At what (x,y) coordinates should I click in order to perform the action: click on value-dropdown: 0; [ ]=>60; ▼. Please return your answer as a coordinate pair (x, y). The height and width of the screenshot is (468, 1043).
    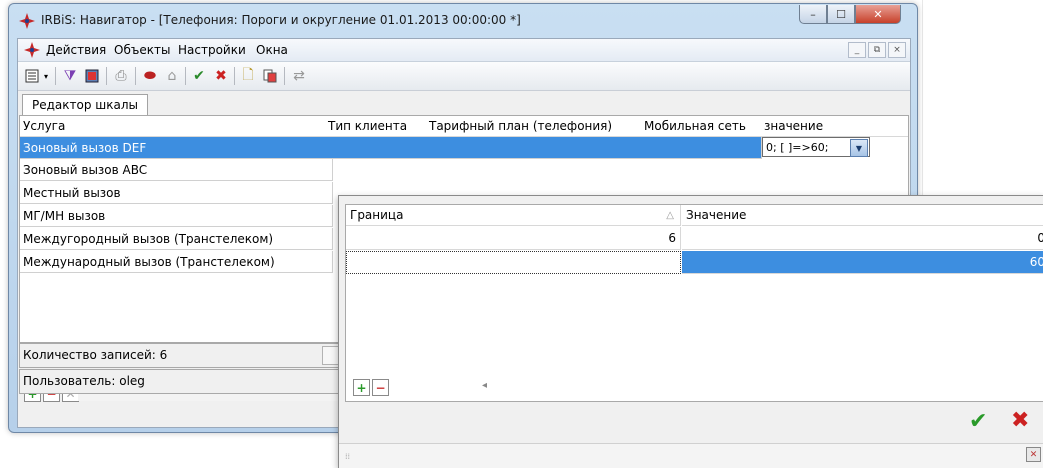
    Looking at the image, I should click on (816, 147).